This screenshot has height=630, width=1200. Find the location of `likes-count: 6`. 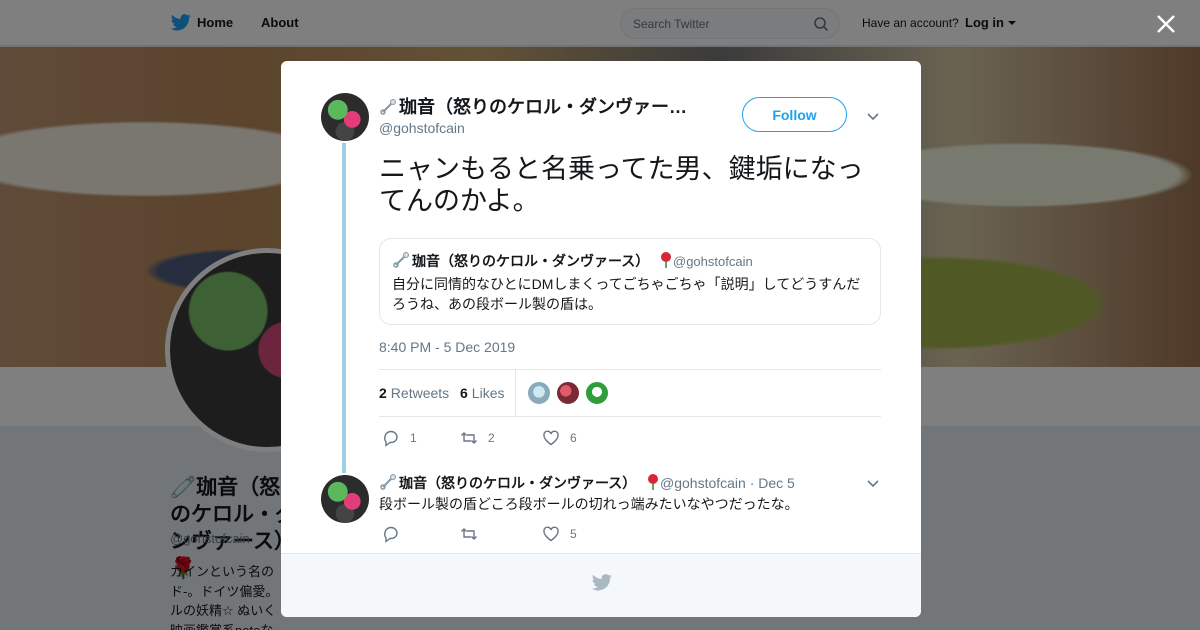

likes-count: 6 is located at coordinates (464, 393).